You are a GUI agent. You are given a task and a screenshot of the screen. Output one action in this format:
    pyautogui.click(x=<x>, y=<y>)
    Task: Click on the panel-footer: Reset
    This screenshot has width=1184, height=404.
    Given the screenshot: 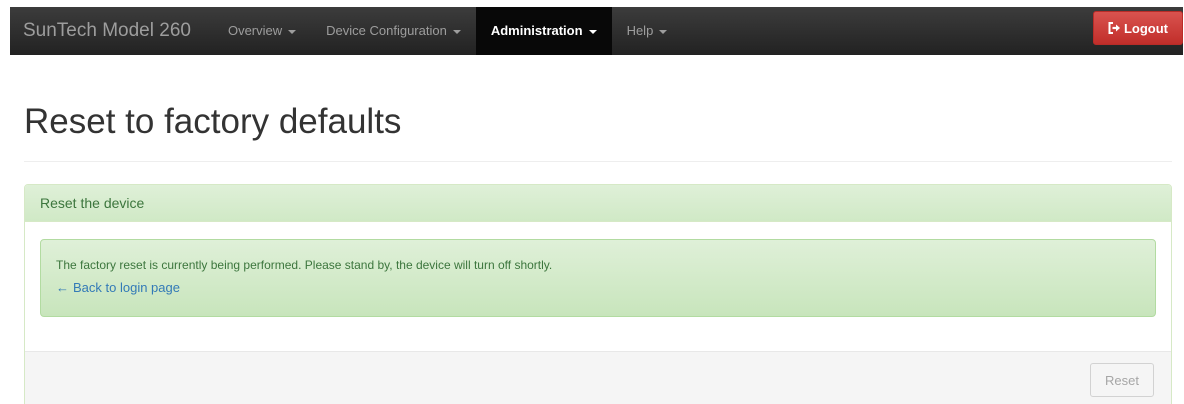 What is the action you would take?
    pyautogui.click(x=598, y=377)
    